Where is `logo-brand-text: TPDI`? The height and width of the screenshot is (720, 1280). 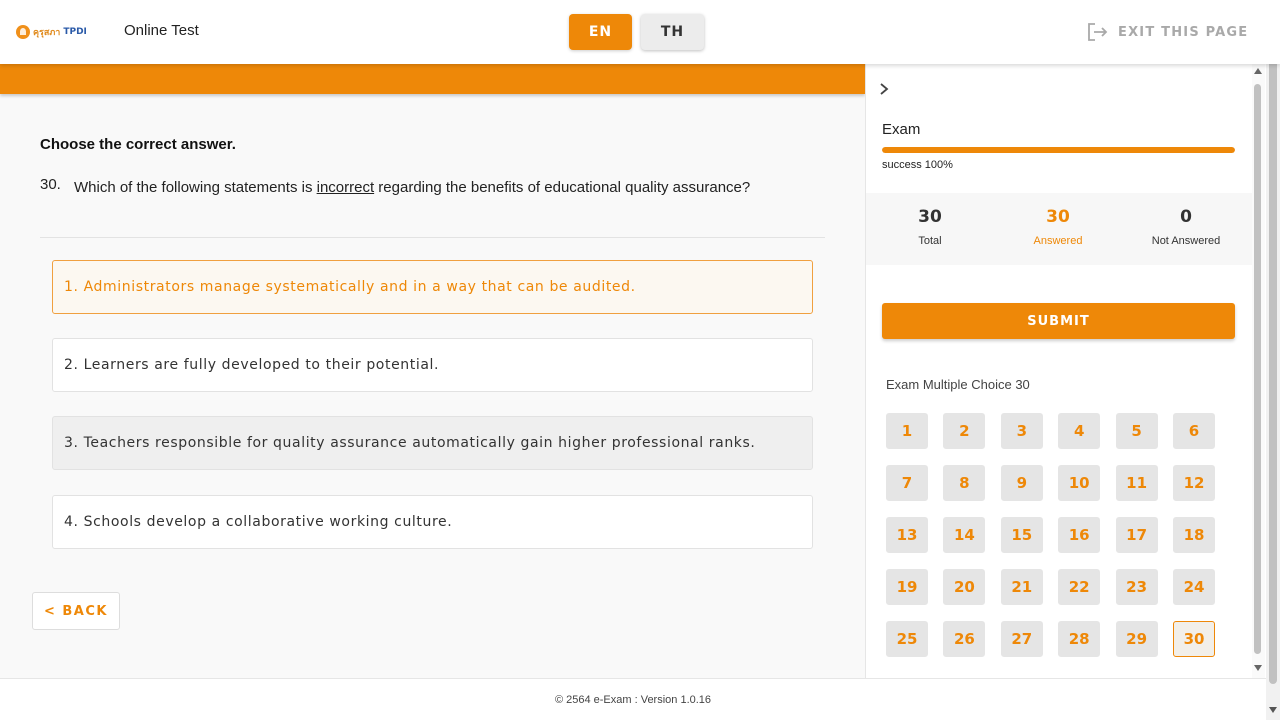 logo-brand-text: TPDI is located at coordinates (75, 32).